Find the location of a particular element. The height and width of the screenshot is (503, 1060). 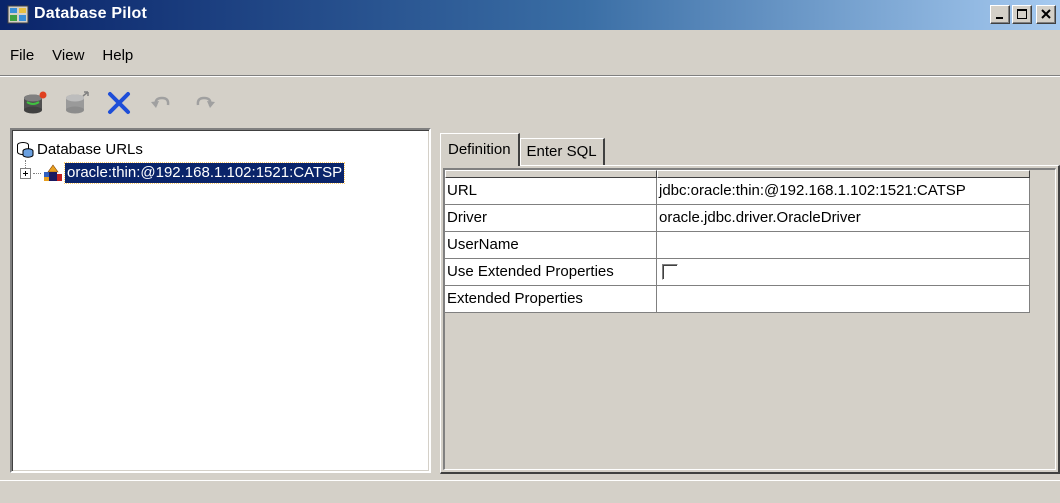

undo-button is located at coordinates (161, 102).